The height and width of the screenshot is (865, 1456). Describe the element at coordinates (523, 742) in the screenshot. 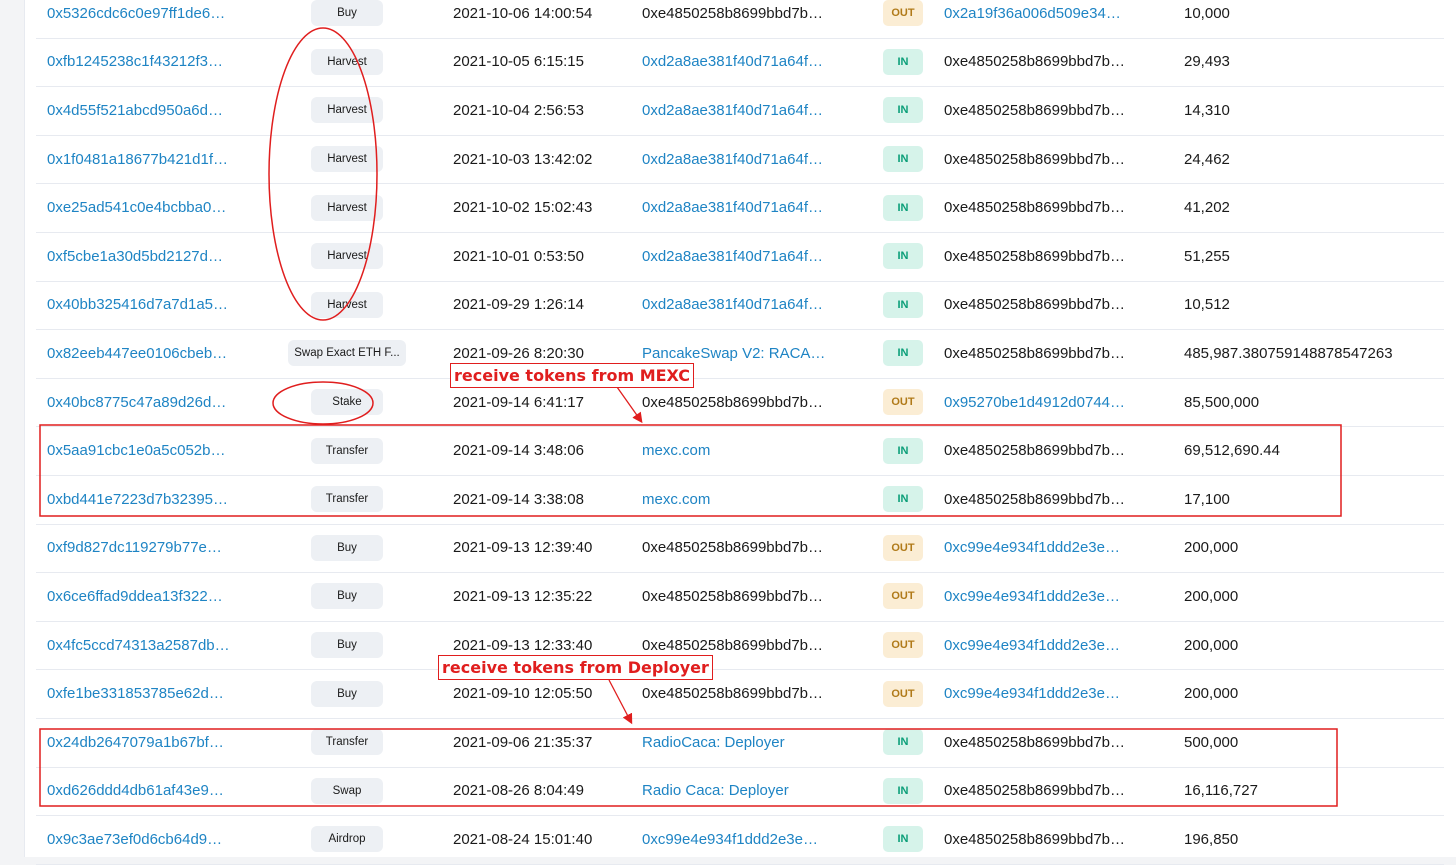

I see `tx-datetime: 2021-09-06 21:35:37` at that location.